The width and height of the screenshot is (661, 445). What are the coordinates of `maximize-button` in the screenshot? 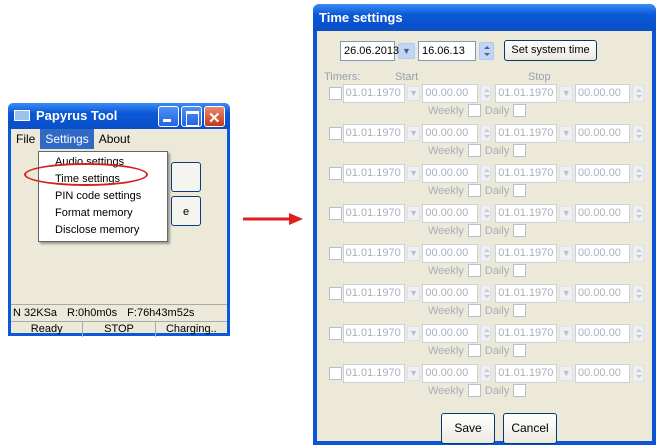 It's located at (191, 116).